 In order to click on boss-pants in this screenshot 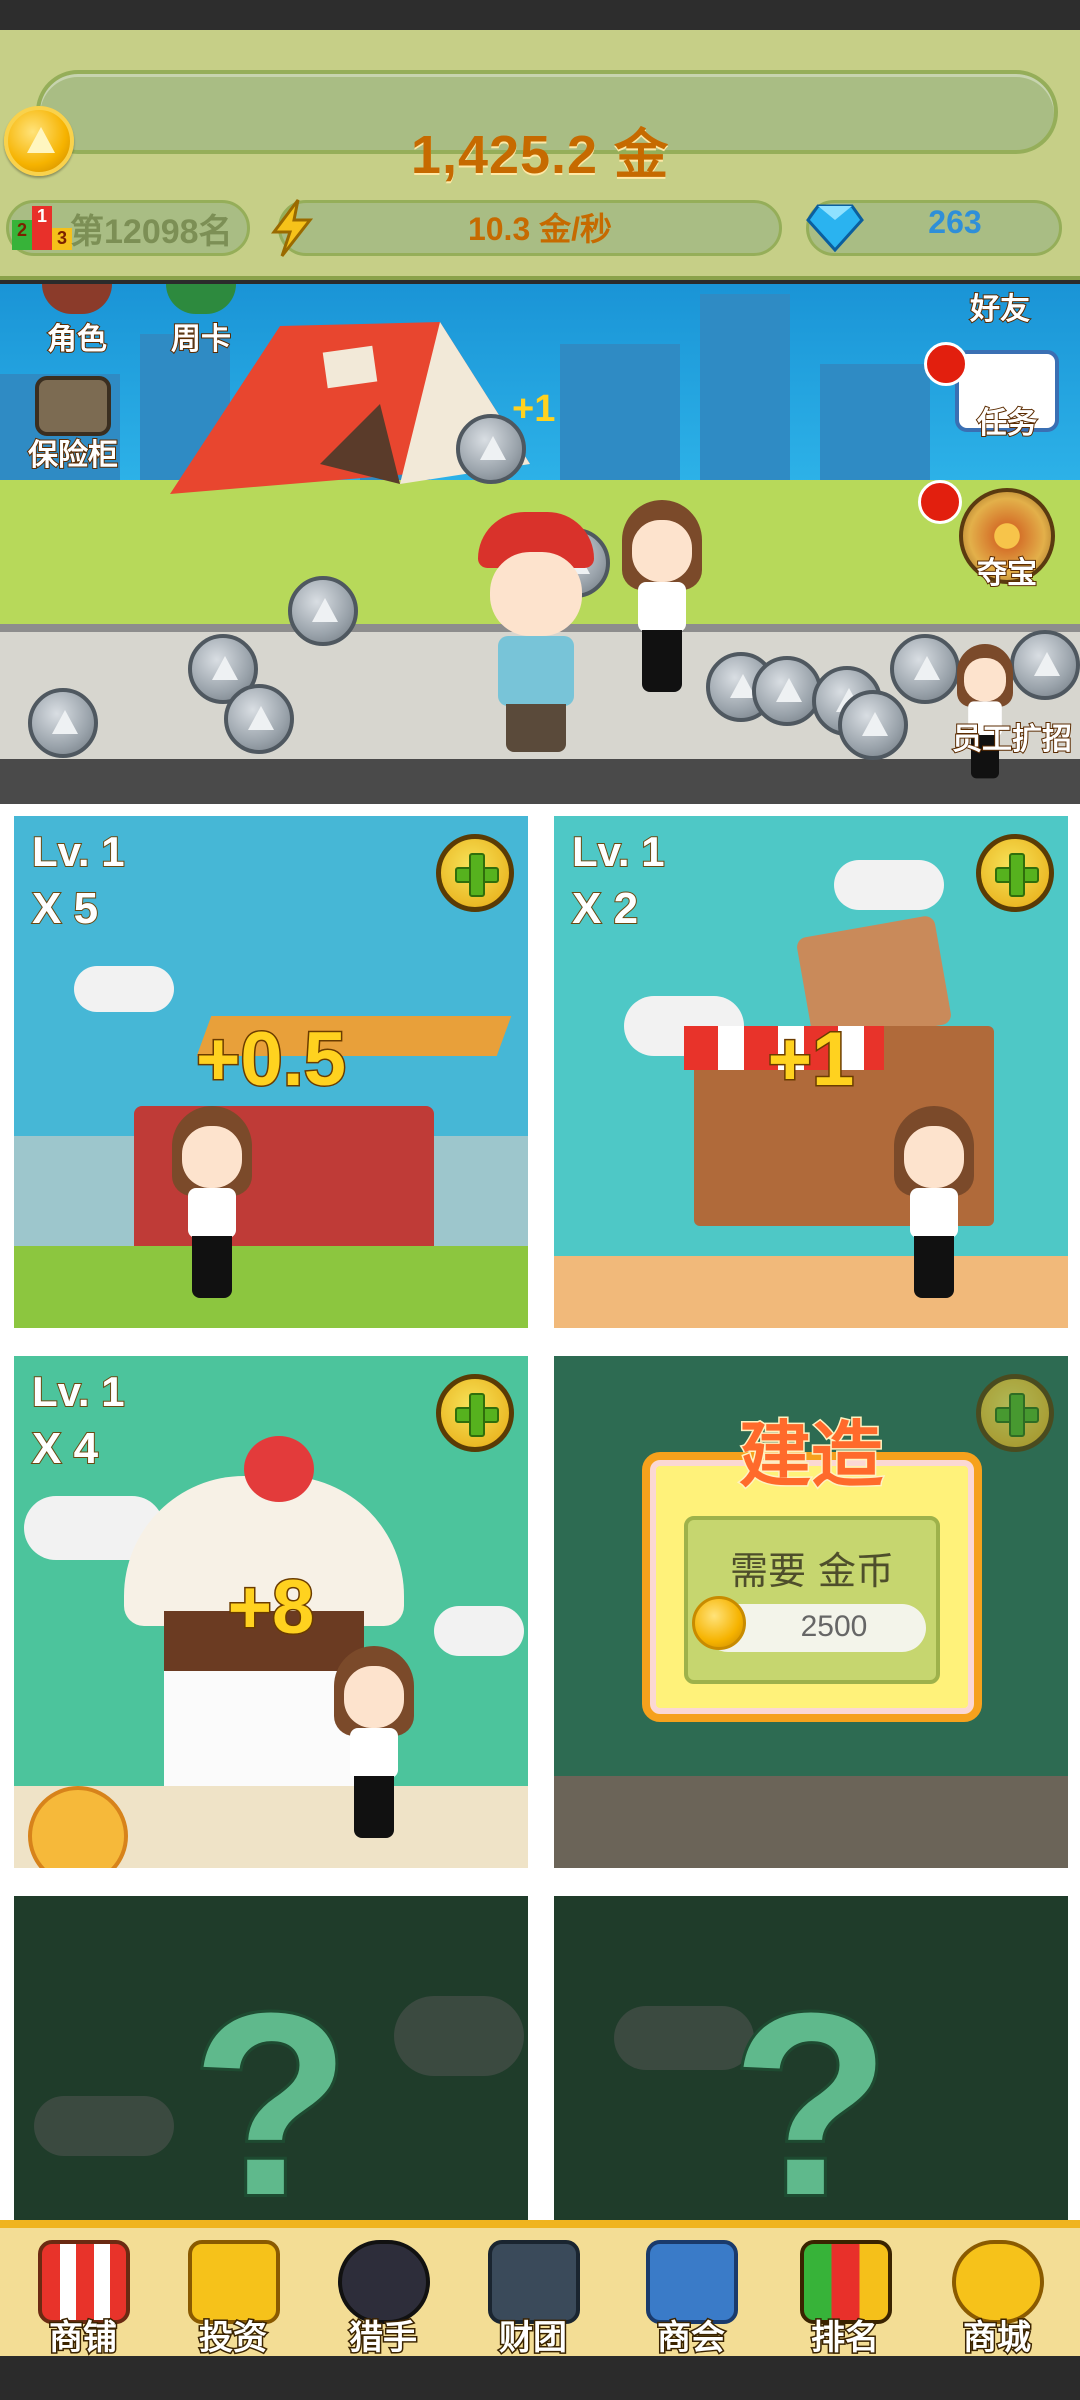, I will do `click(536, 728)`.